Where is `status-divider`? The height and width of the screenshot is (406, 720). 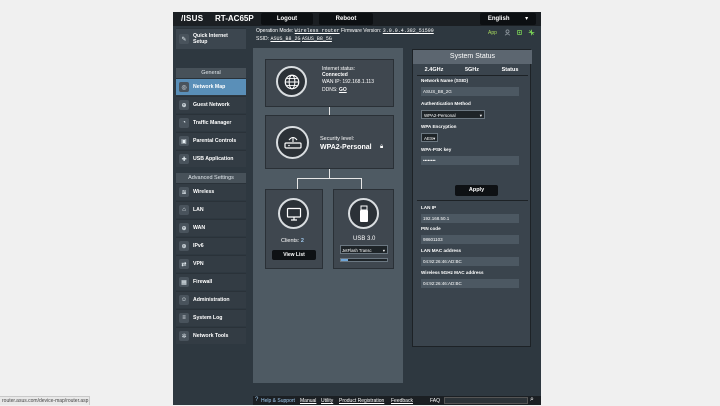 status-divider is located at coordinates (472, 200).